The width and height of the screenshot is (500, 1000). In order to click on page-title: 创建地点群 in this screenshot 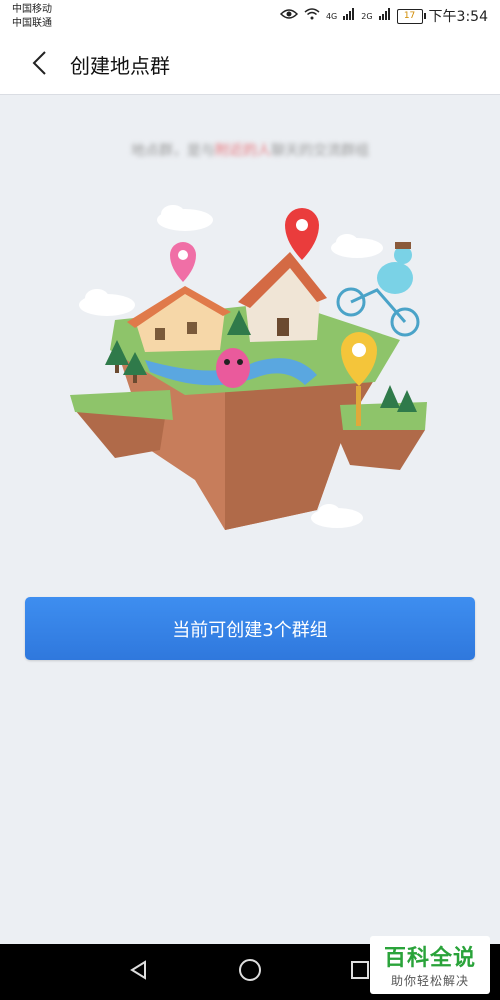, I will do `click(120, 66)`.